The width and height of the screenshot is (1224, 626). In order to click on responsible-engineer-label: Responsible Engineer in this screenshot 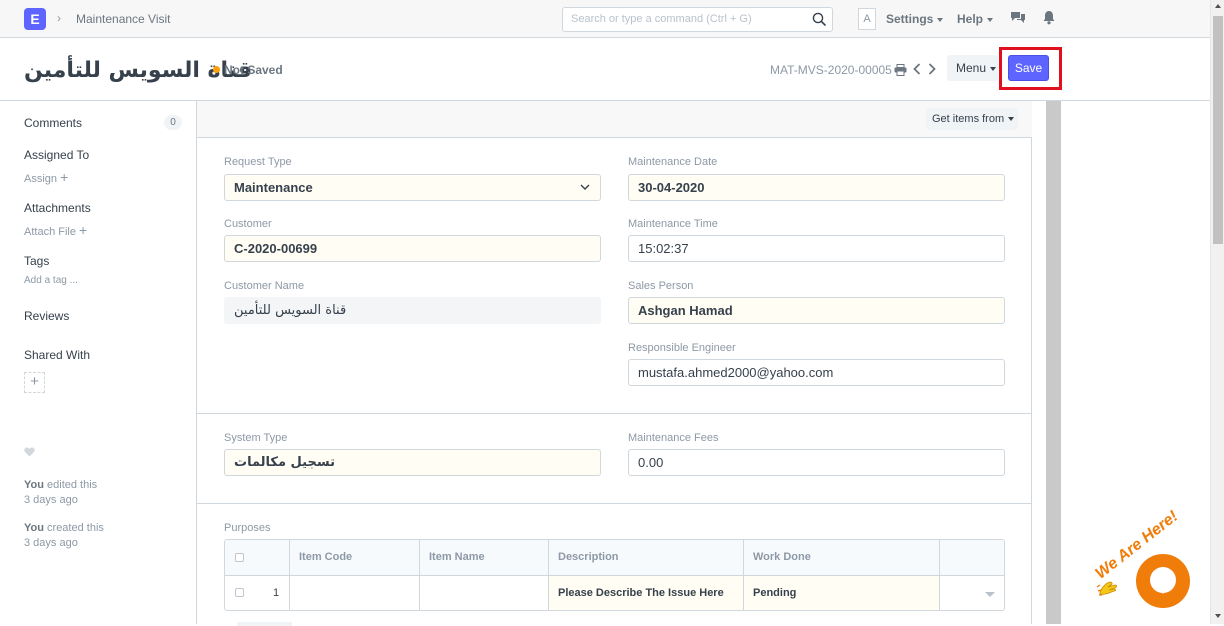, I will do `click(682, 348)`.